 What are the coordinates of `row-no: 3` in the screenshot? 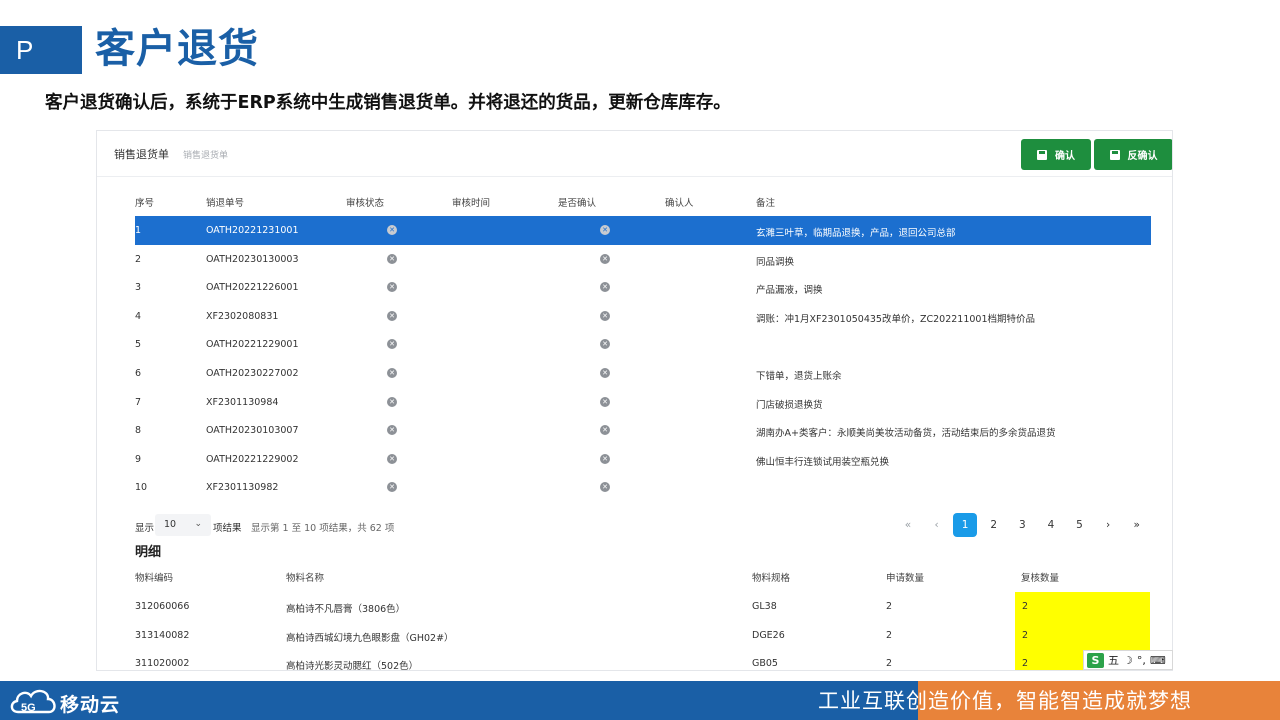 It's located at (138, 288).